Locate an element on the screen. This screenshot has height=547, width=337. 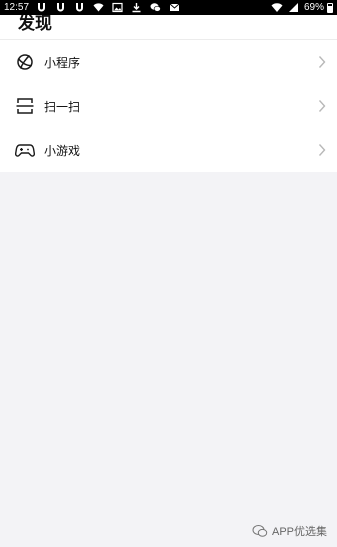
battery-percent: 69% is located at coordinates (313, 7).